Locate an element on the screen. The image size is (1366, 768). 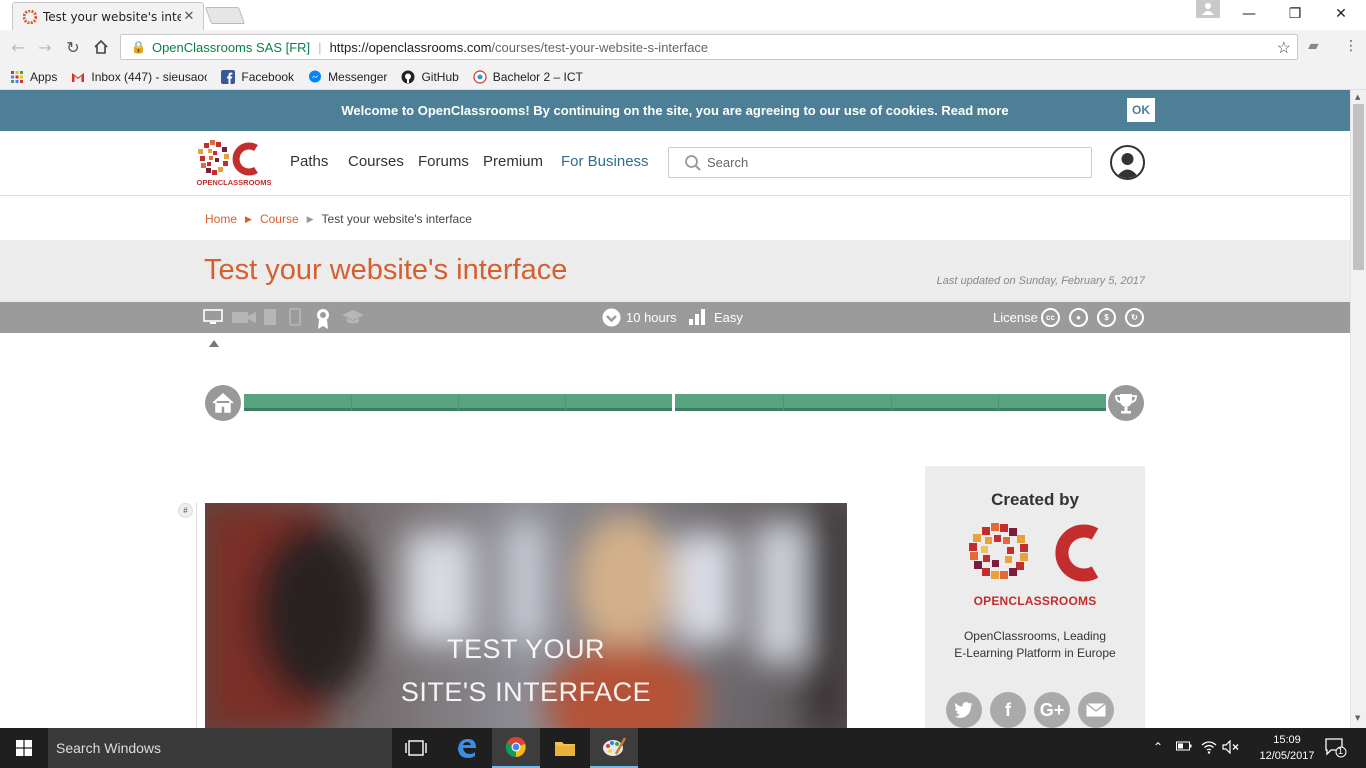
bookmark-label: Inbox (447) - sieusaoc is located at coordinates (149, 76).